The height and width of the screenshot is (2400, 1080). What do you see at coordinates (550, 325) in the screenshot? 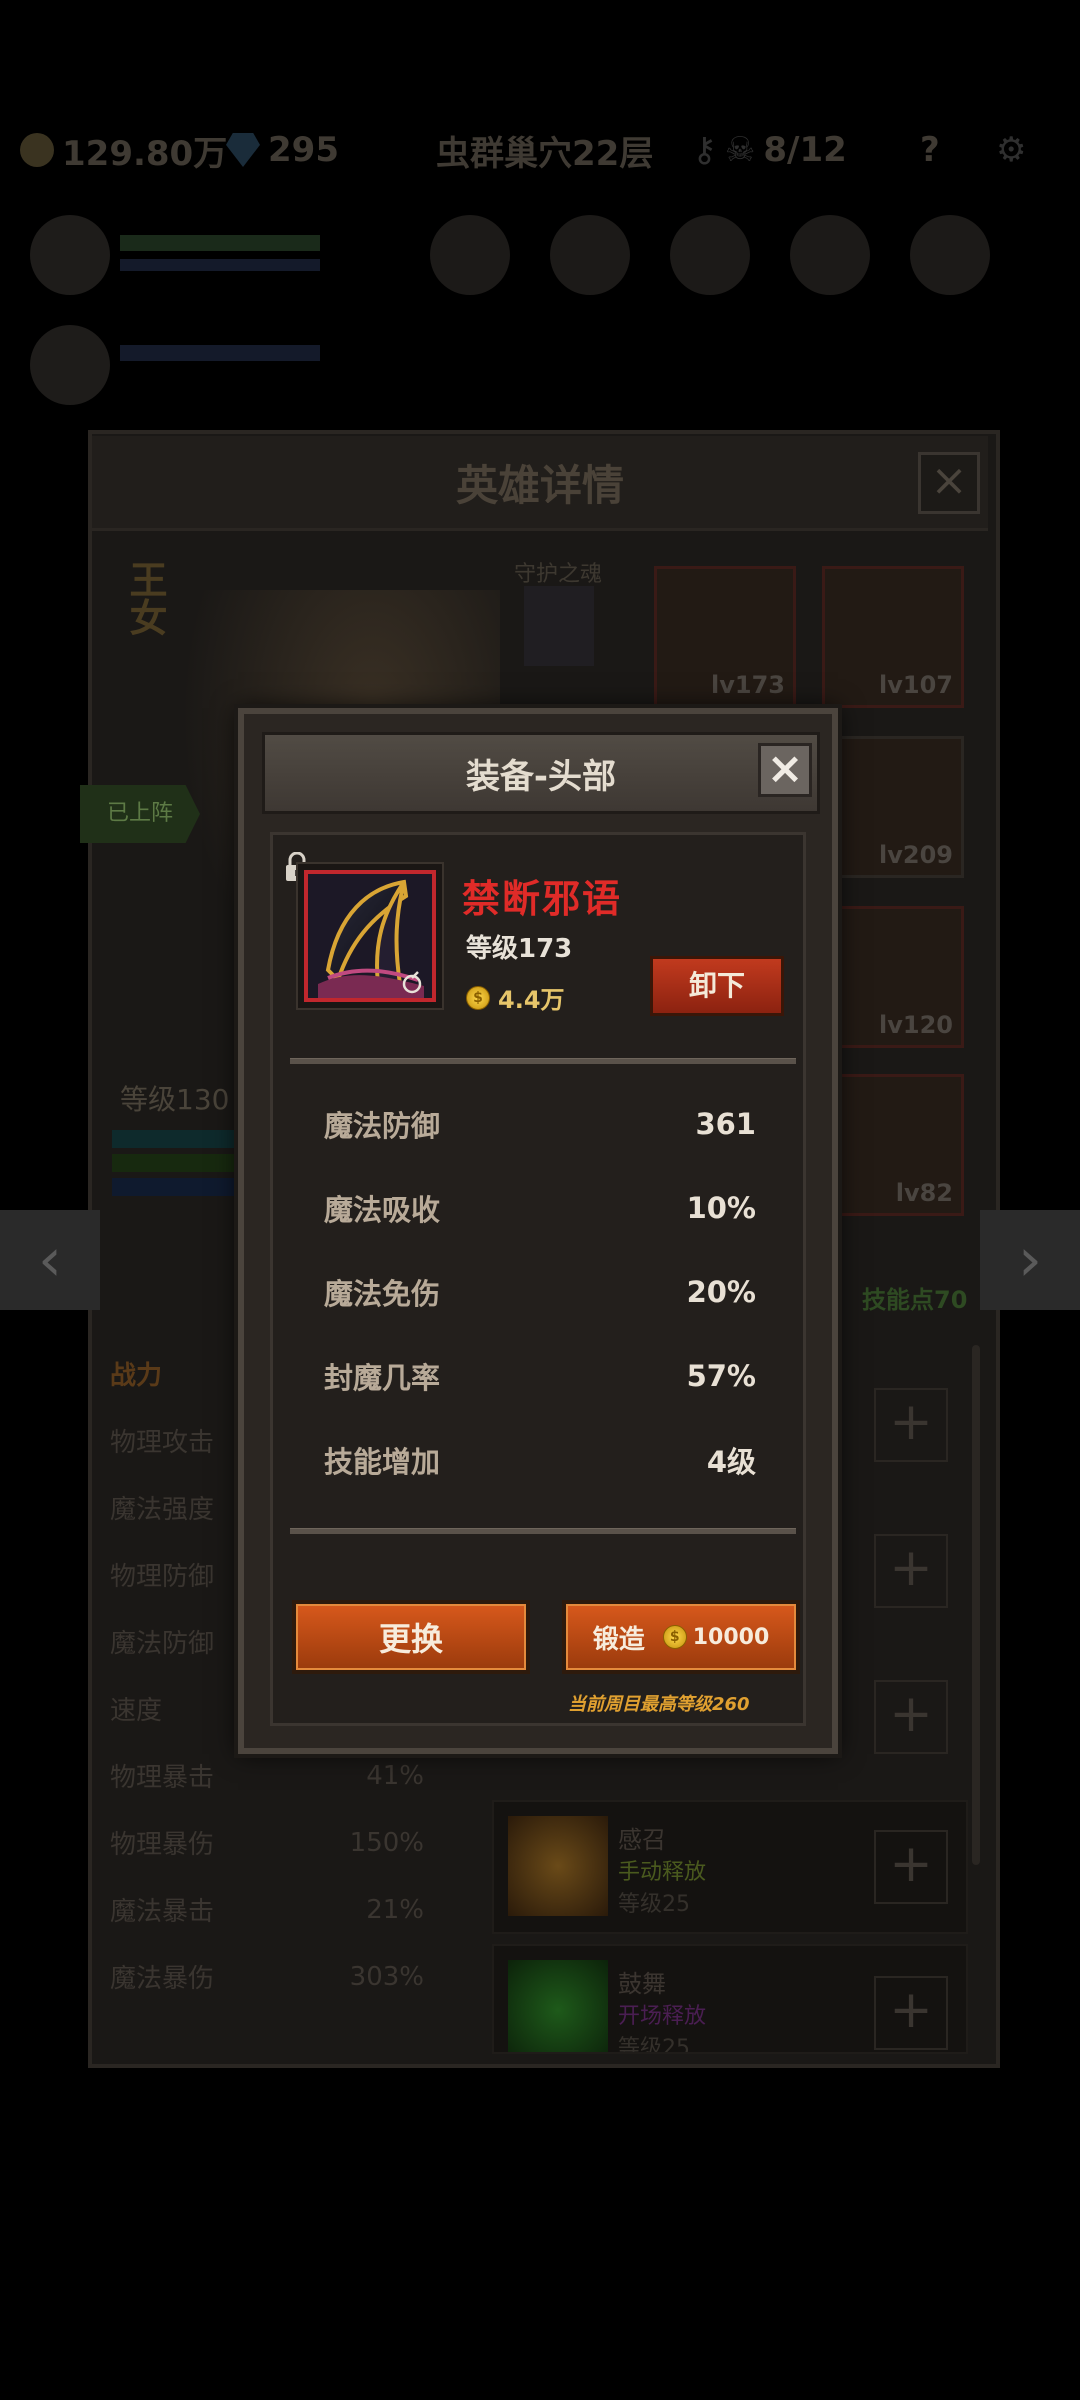
I see `party-row` at bounding box center [550, 325].